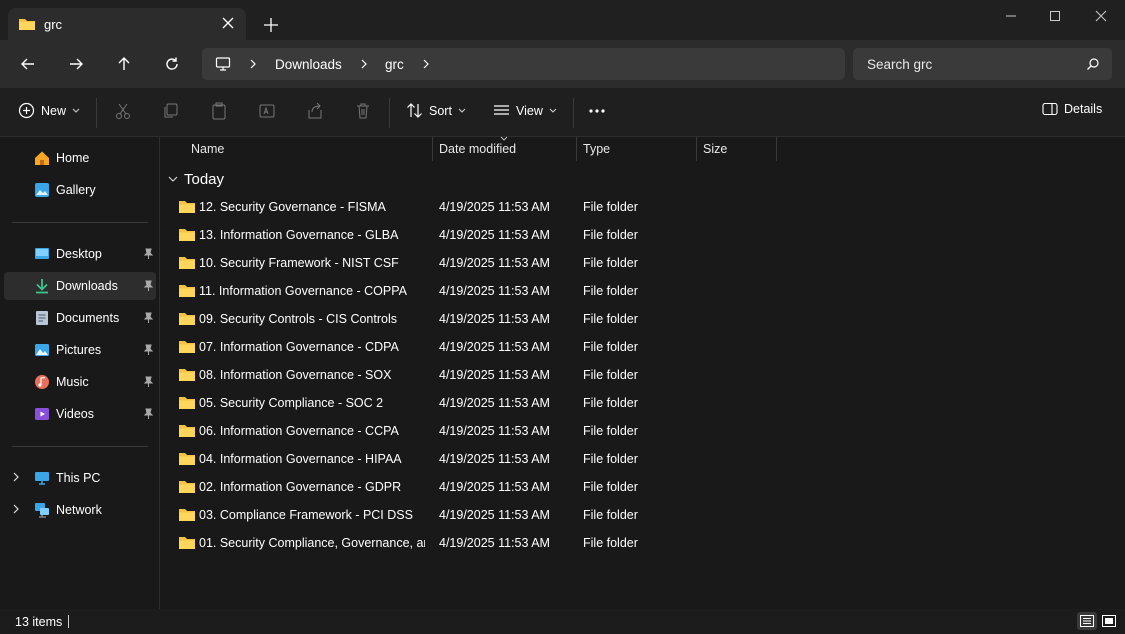 Image resolution: width=1125 pixels, height=634 pixels. What do you see at coordinates (172, 64) in the screenshot?
I see `refresh-button` at bounding box center [172, 64].